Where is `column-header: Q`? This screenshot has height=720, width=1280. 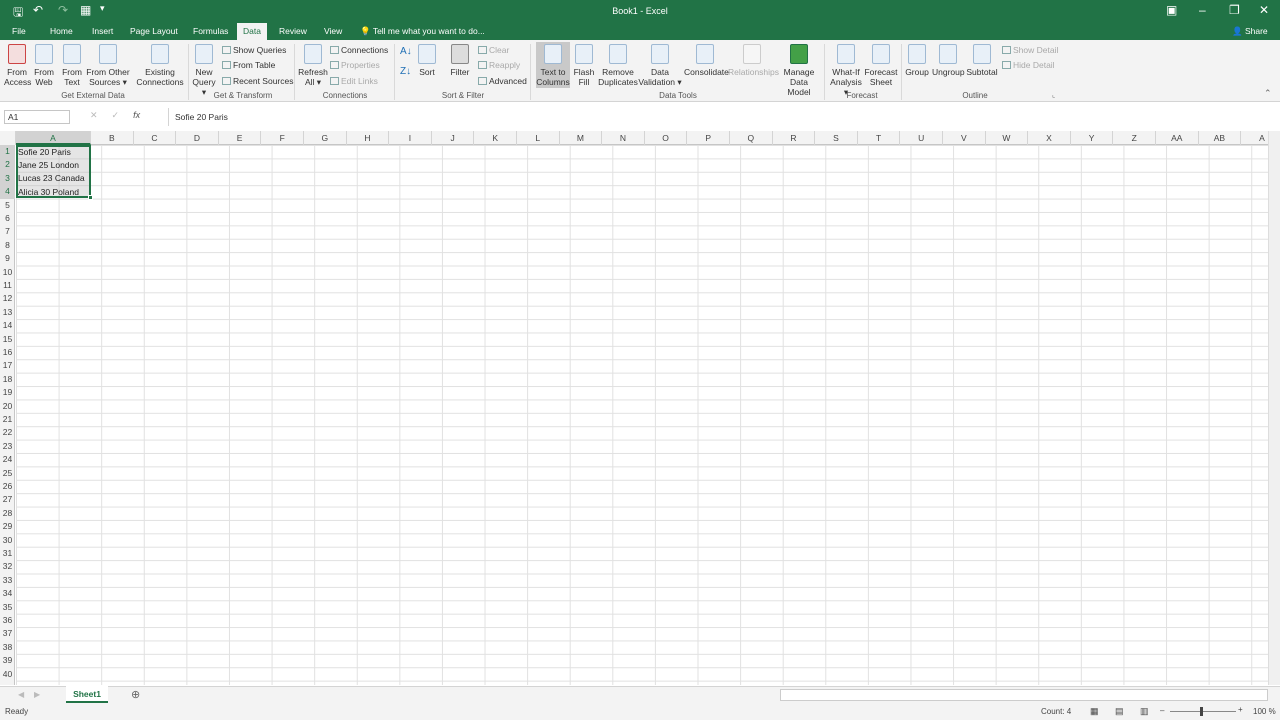 column-header: Q is located at coordinates (751, 138).